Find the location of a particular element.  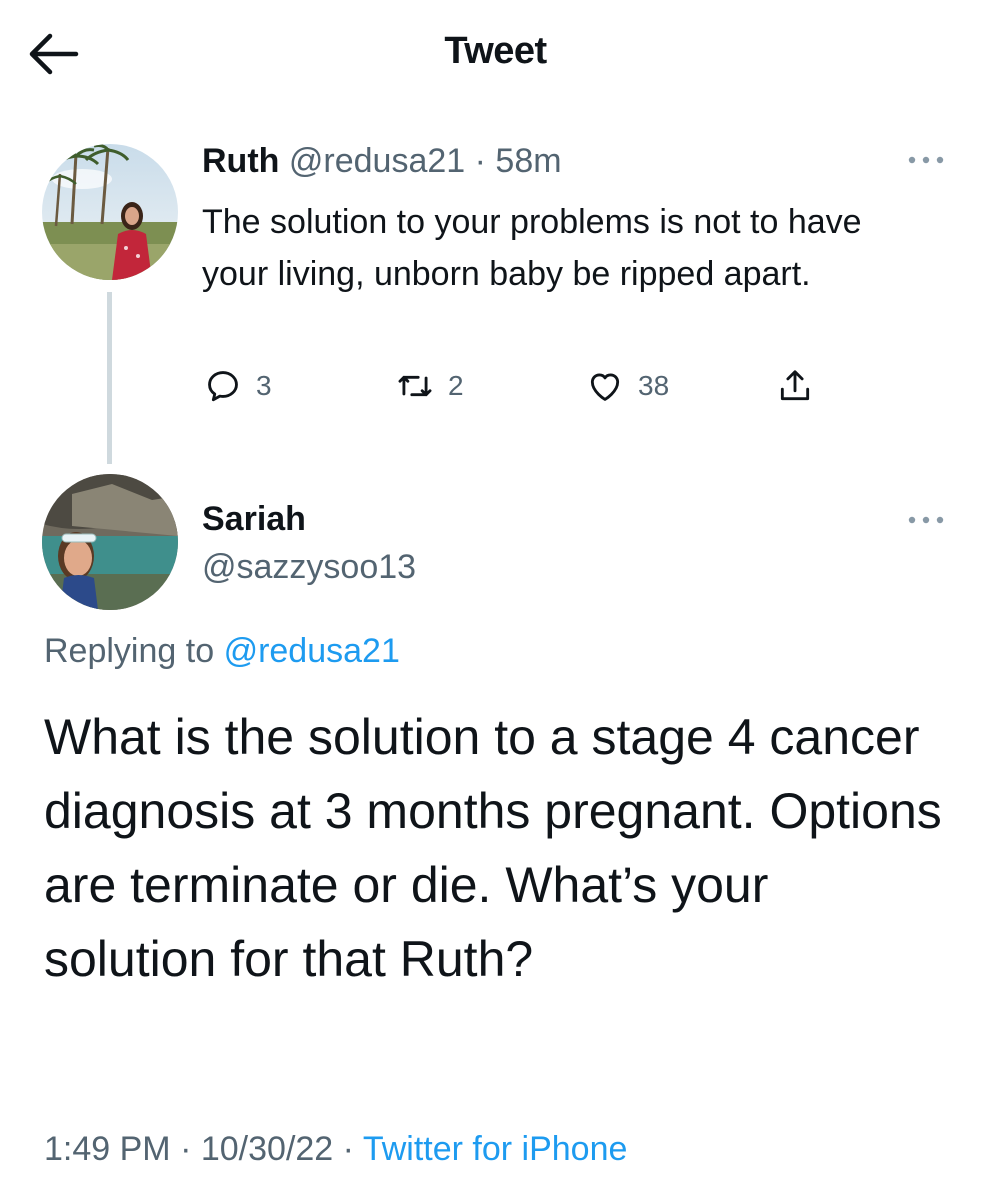

tweet-date: 10/30/22 is located at coordinates (267, 1149).